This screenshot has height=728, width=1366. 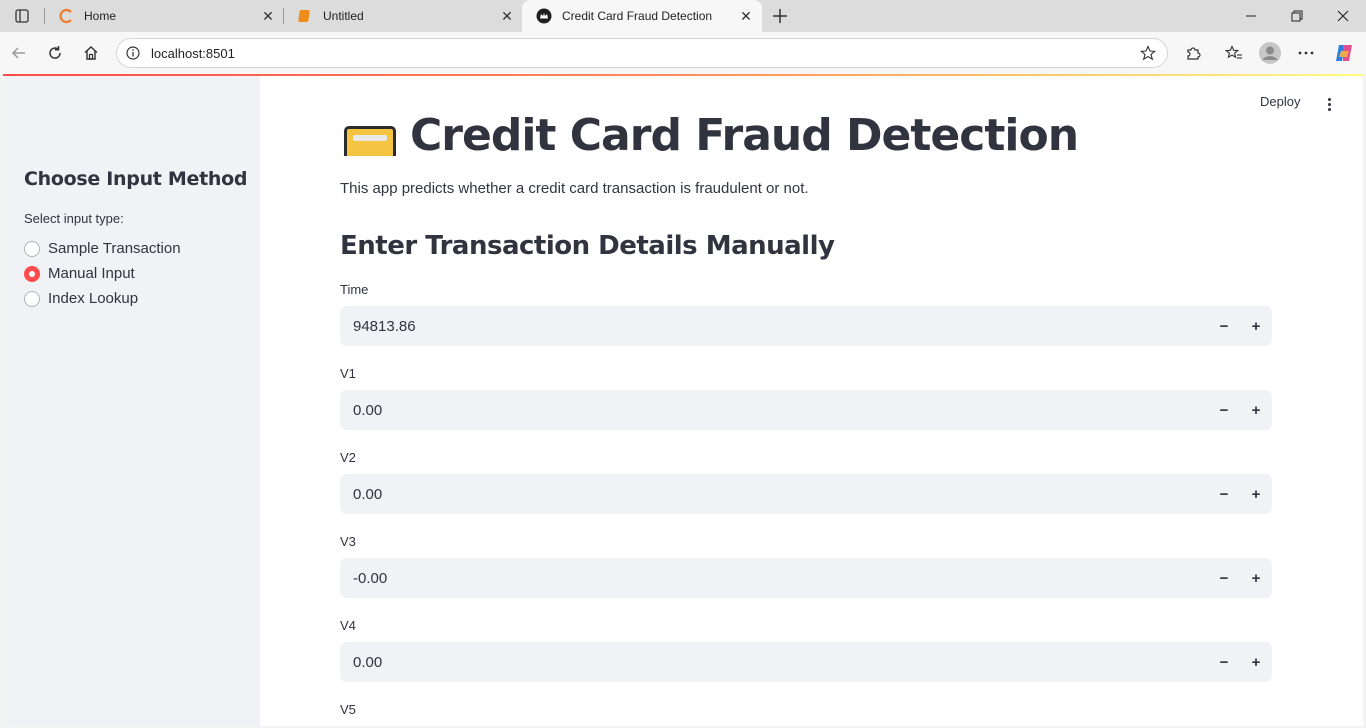 I want to click on tab-title: Credit Card Fraud Detection, so click(x=637, y=16).